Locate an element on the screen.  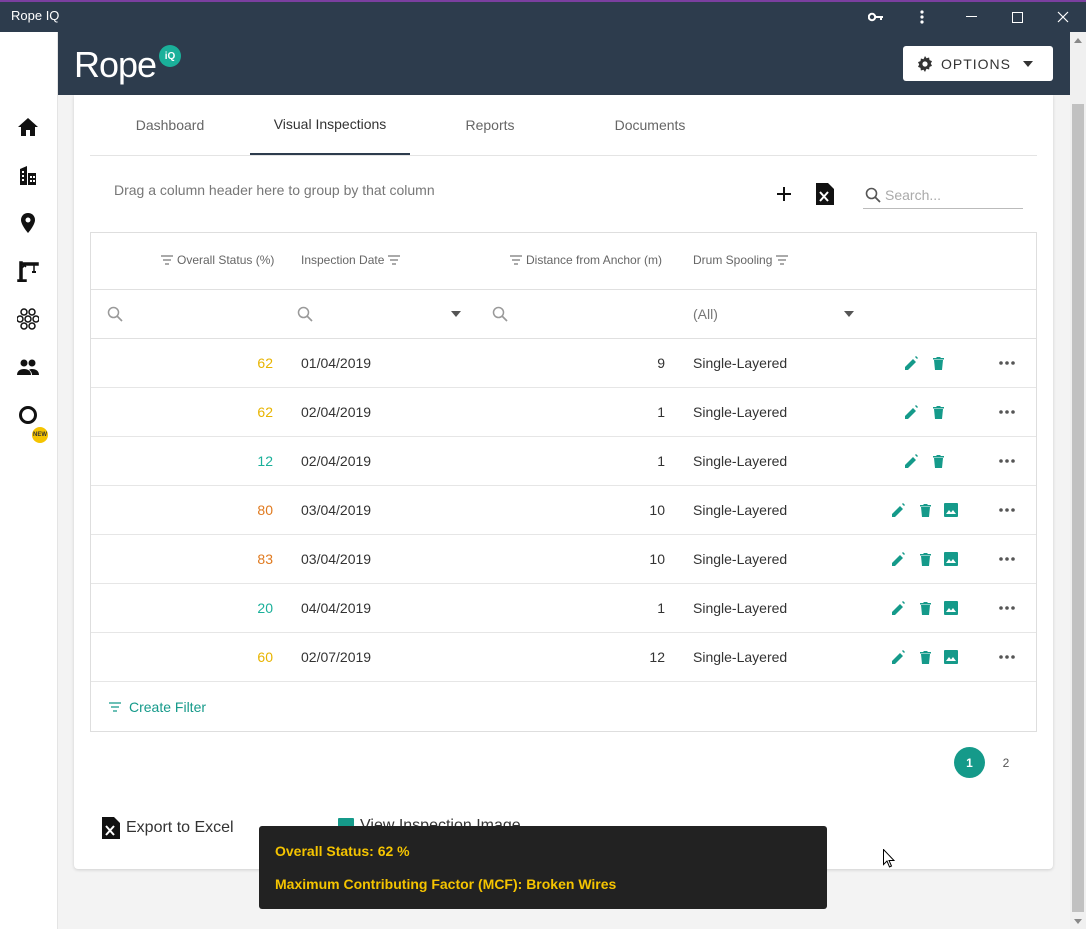
column-header-drum-spooling: Drum Spooling is located at coordinates (741, 260).